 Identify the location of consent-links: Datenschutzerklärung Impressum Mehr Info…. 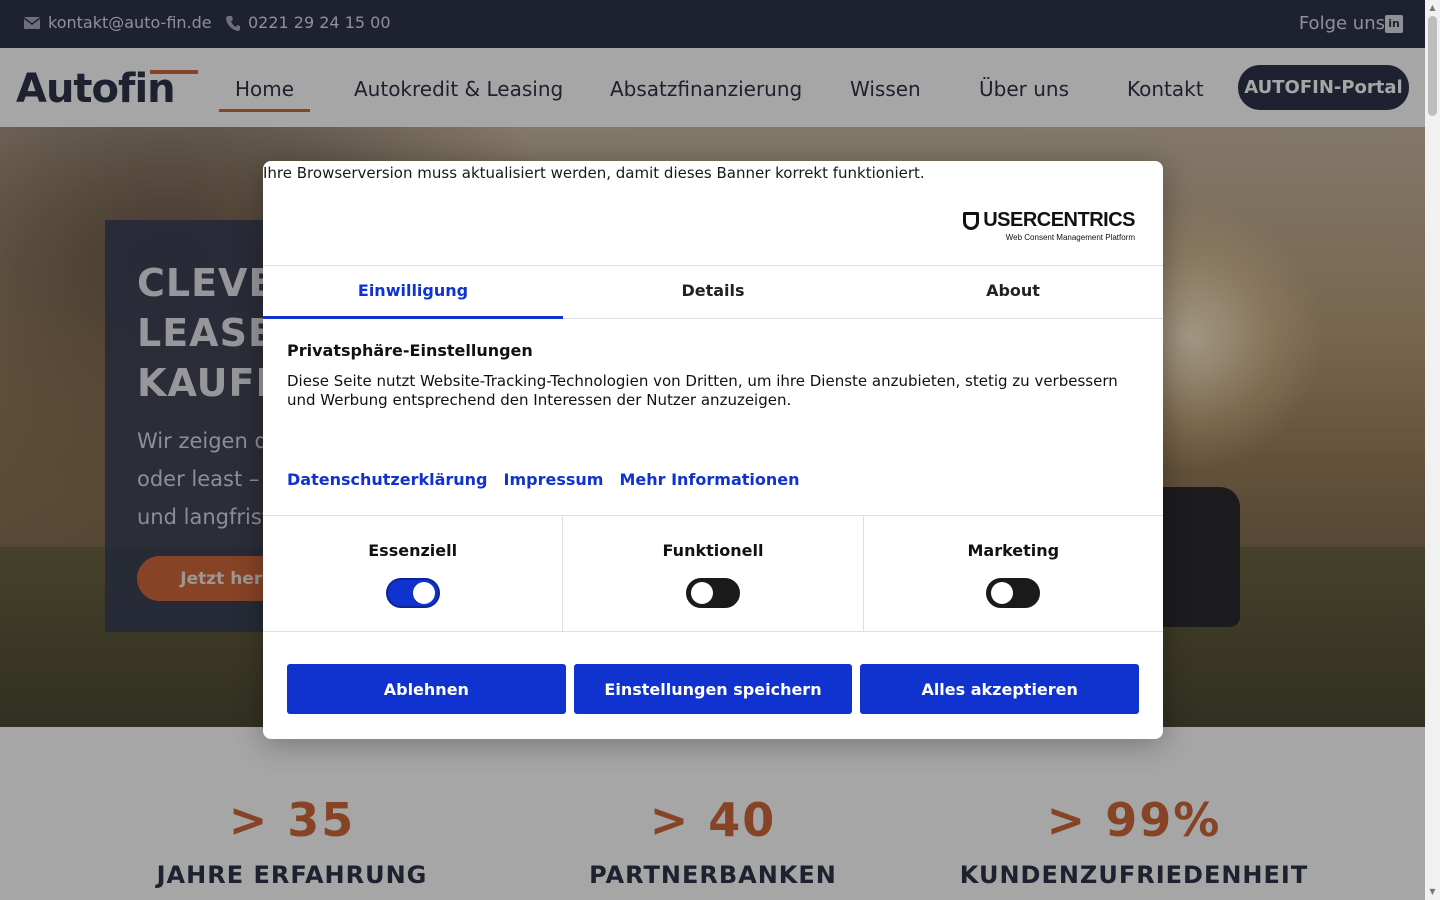
(543, 479).